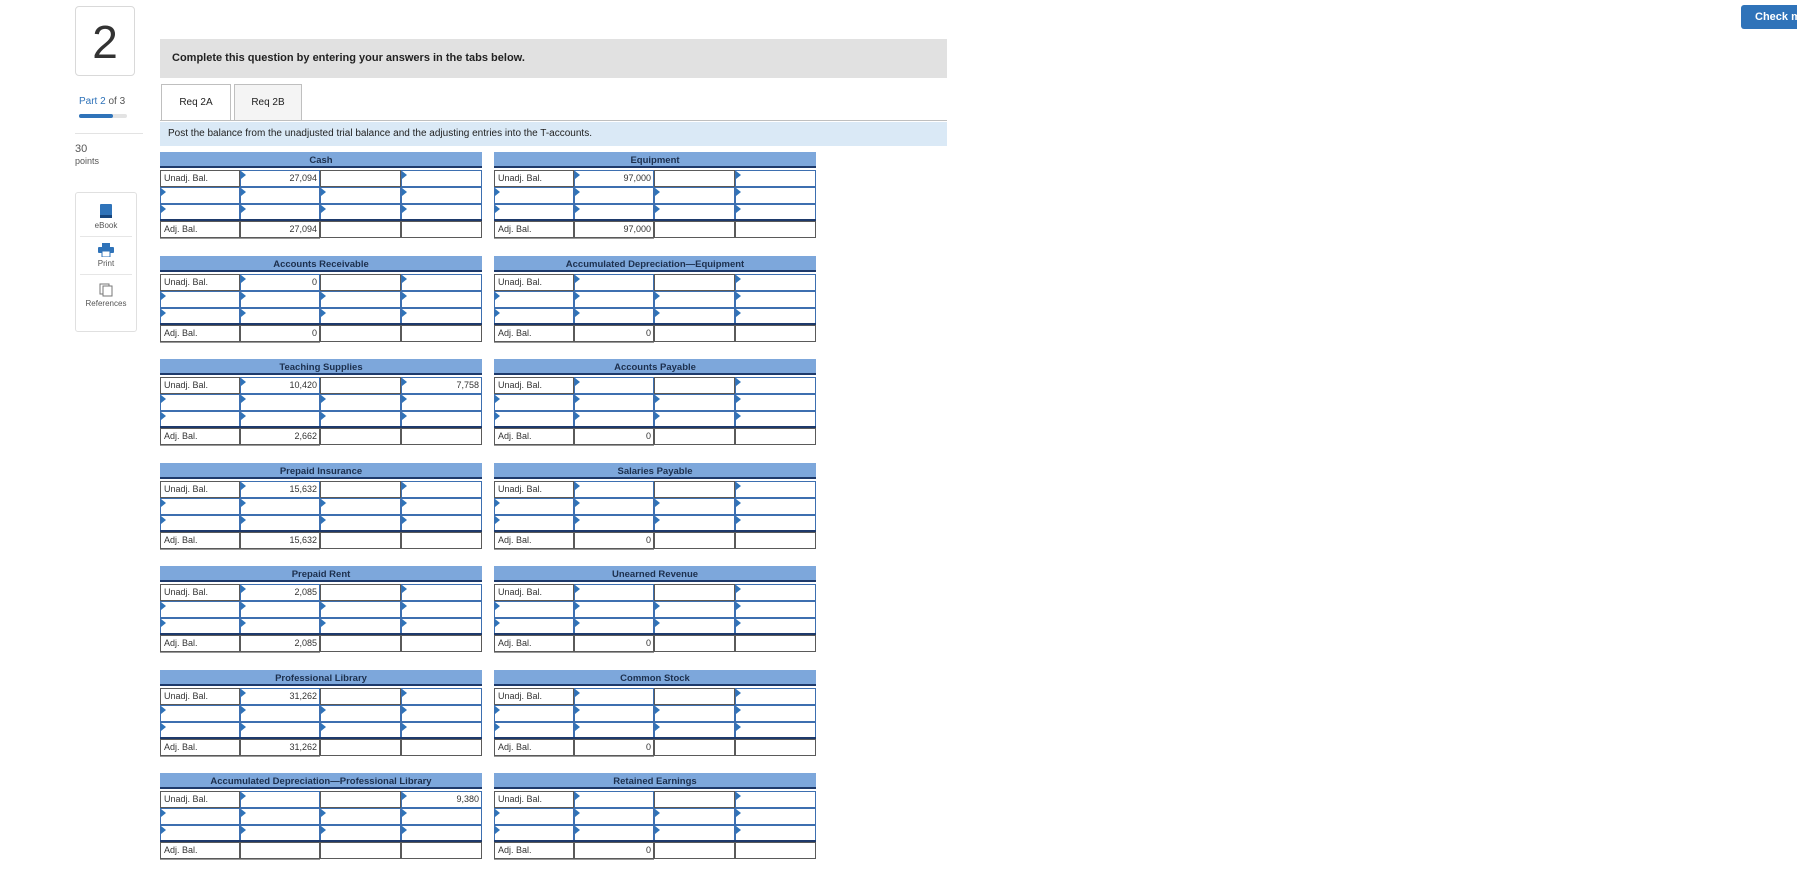 Image resolution: width=1797 pixels, height=876 pixels. I want to click on adjusted-balance-row: Adj. Bal. 0, so click(655, 747).